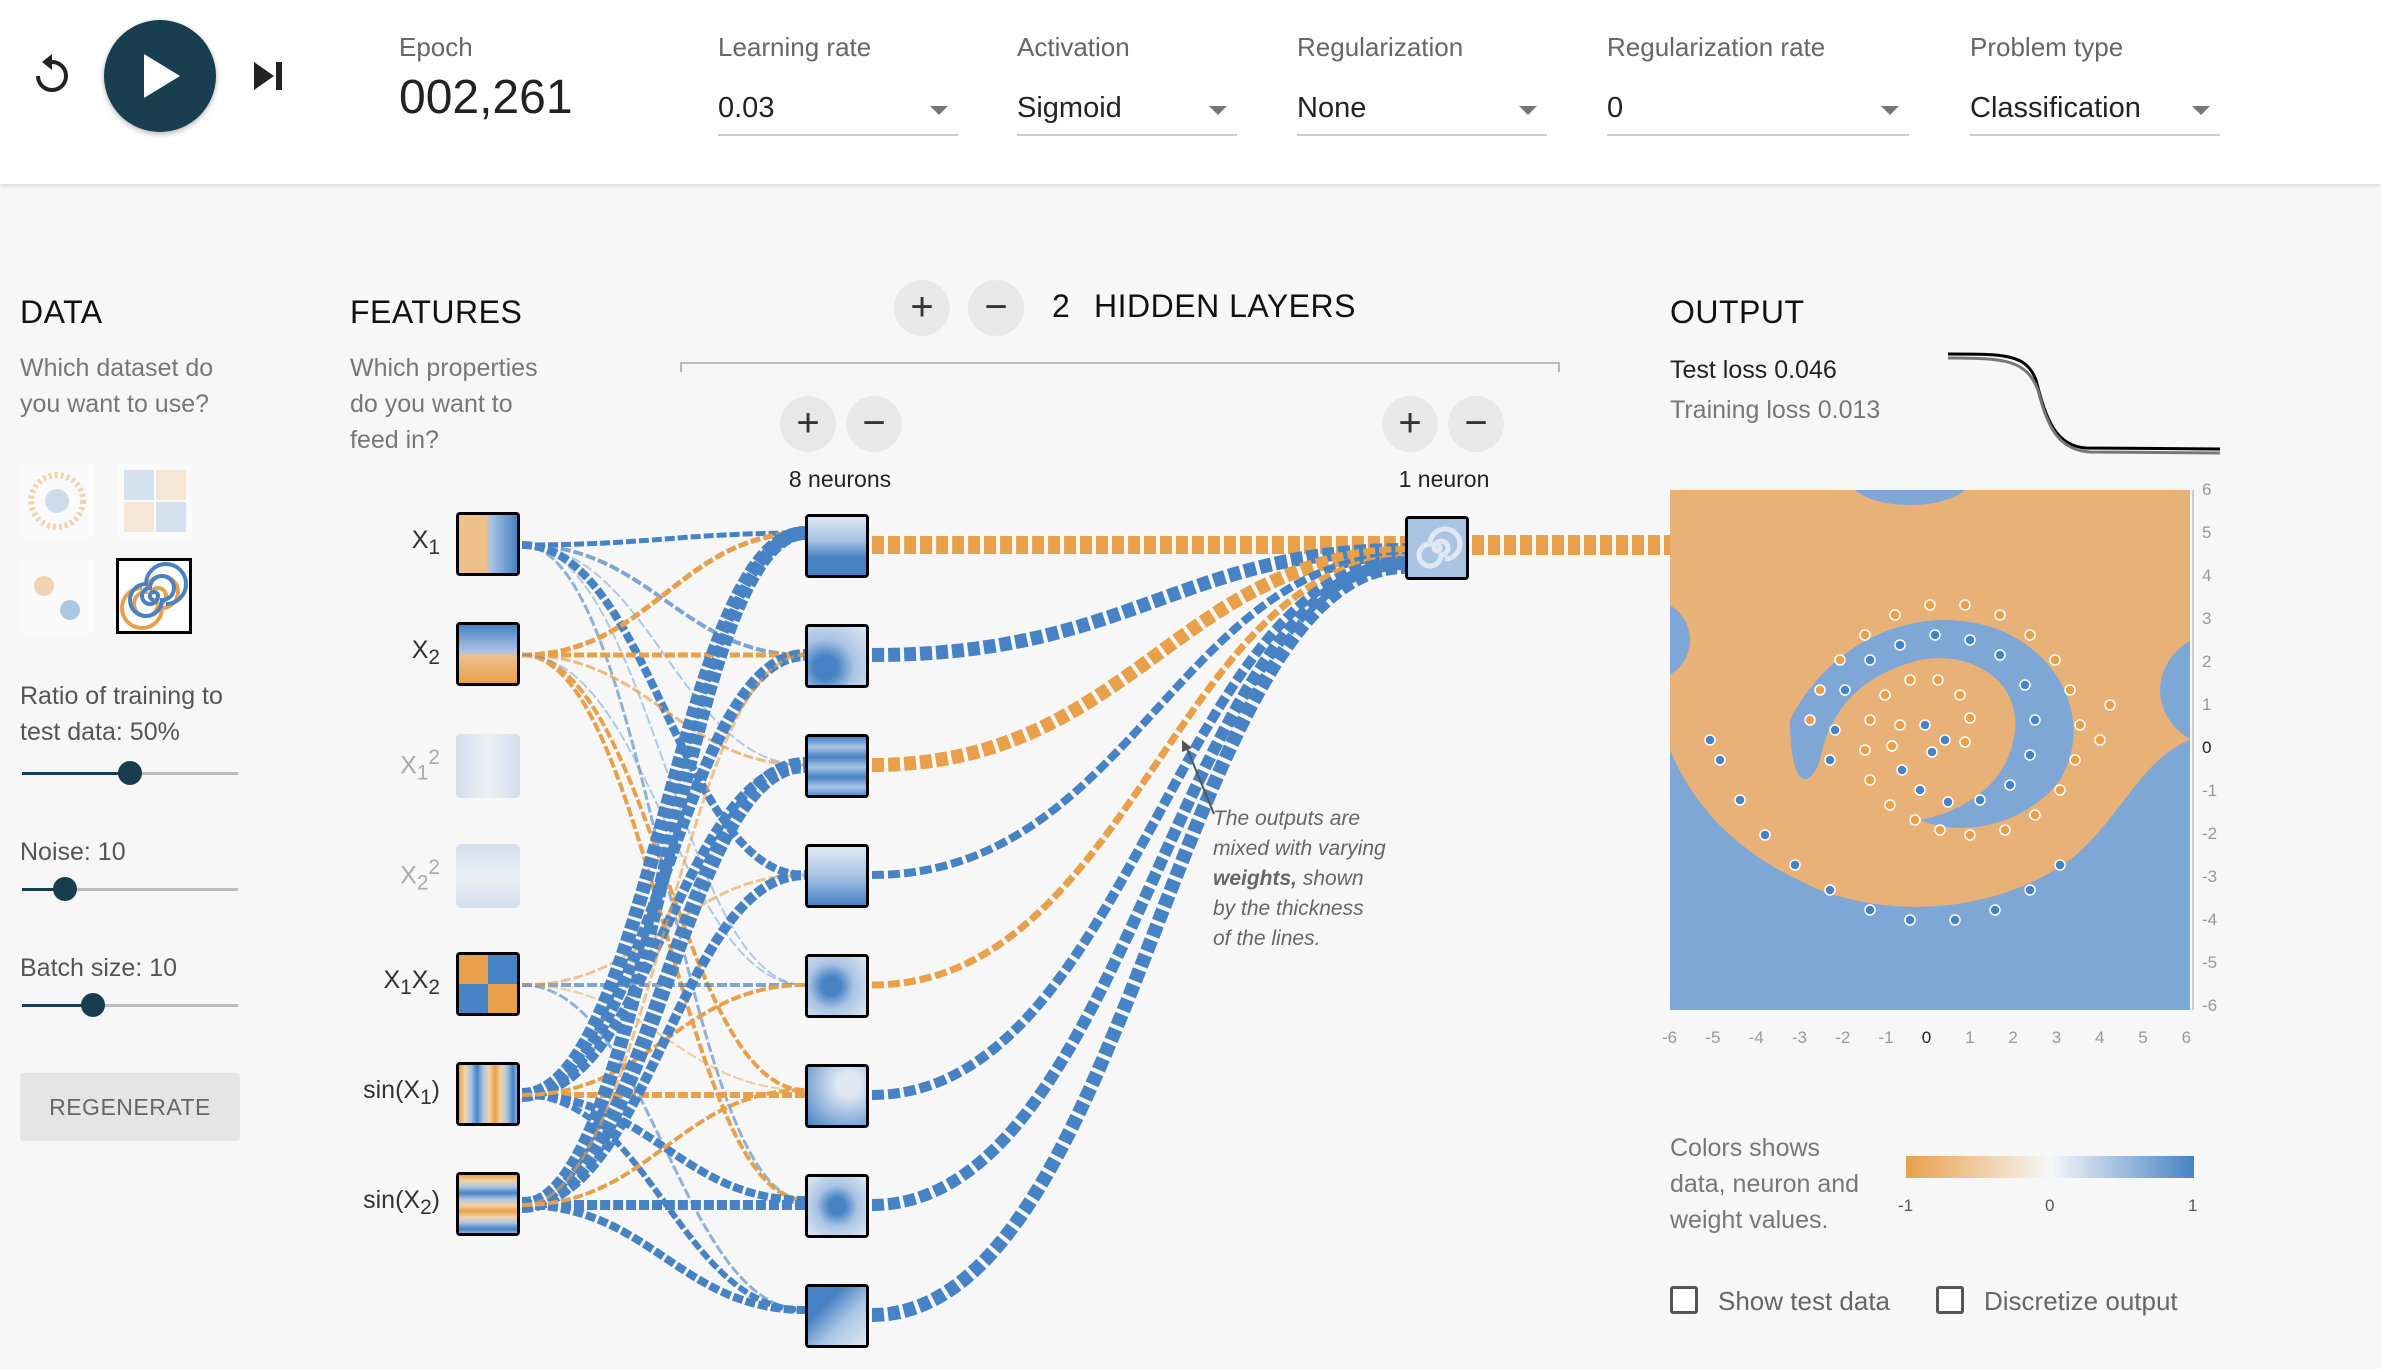  I want to click on layer2-neuron-count: 1 neuron, so click(1444, 479).